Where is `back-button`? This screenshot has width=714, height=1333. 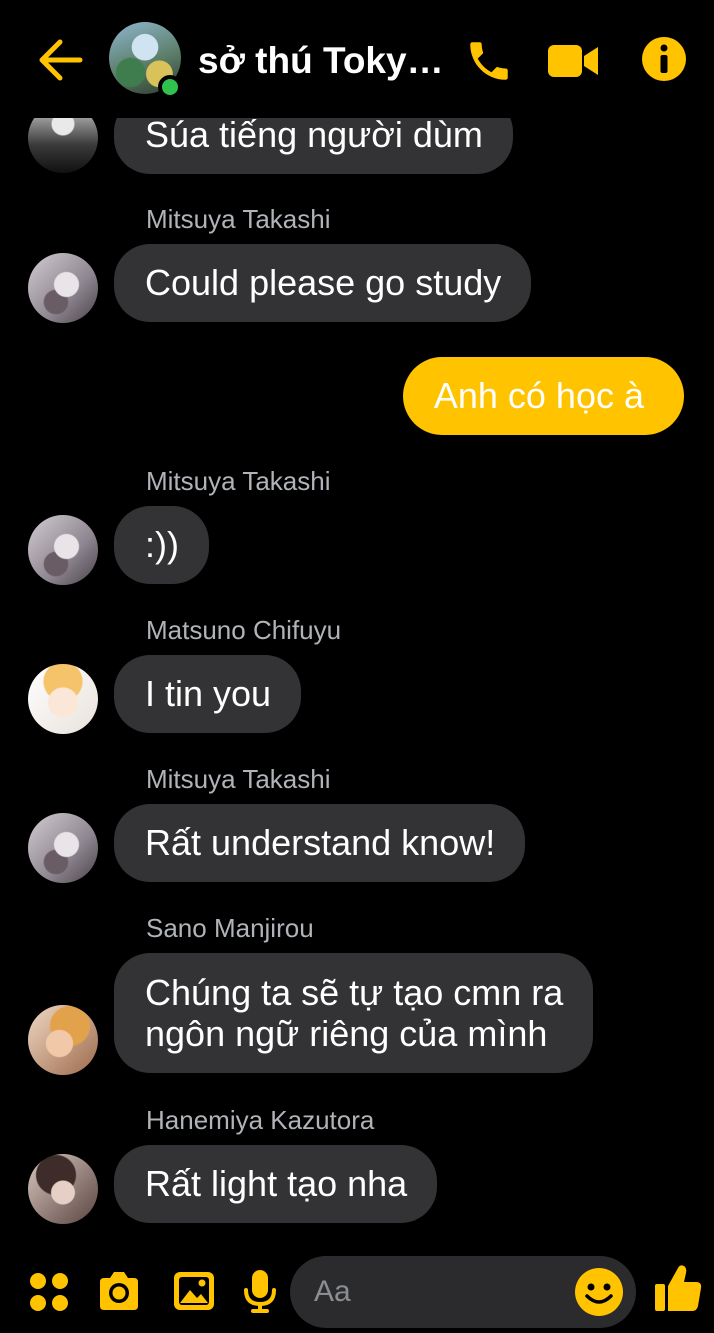 back-button is located at coordinates (60, 60).